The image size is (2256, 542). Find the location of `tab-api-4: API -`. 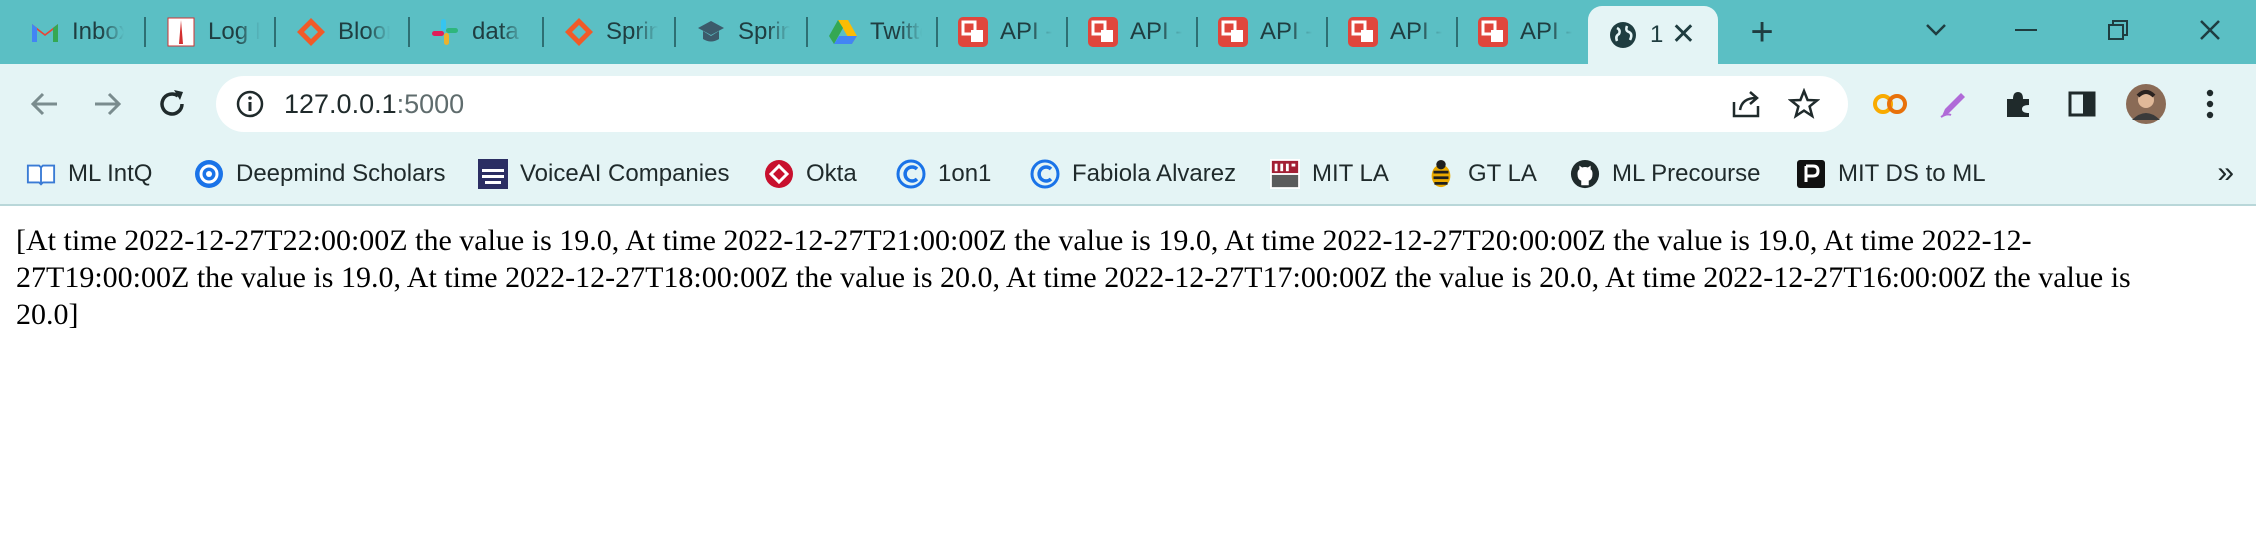

tab-api-4: API - is located at coordinates (1393, 32).